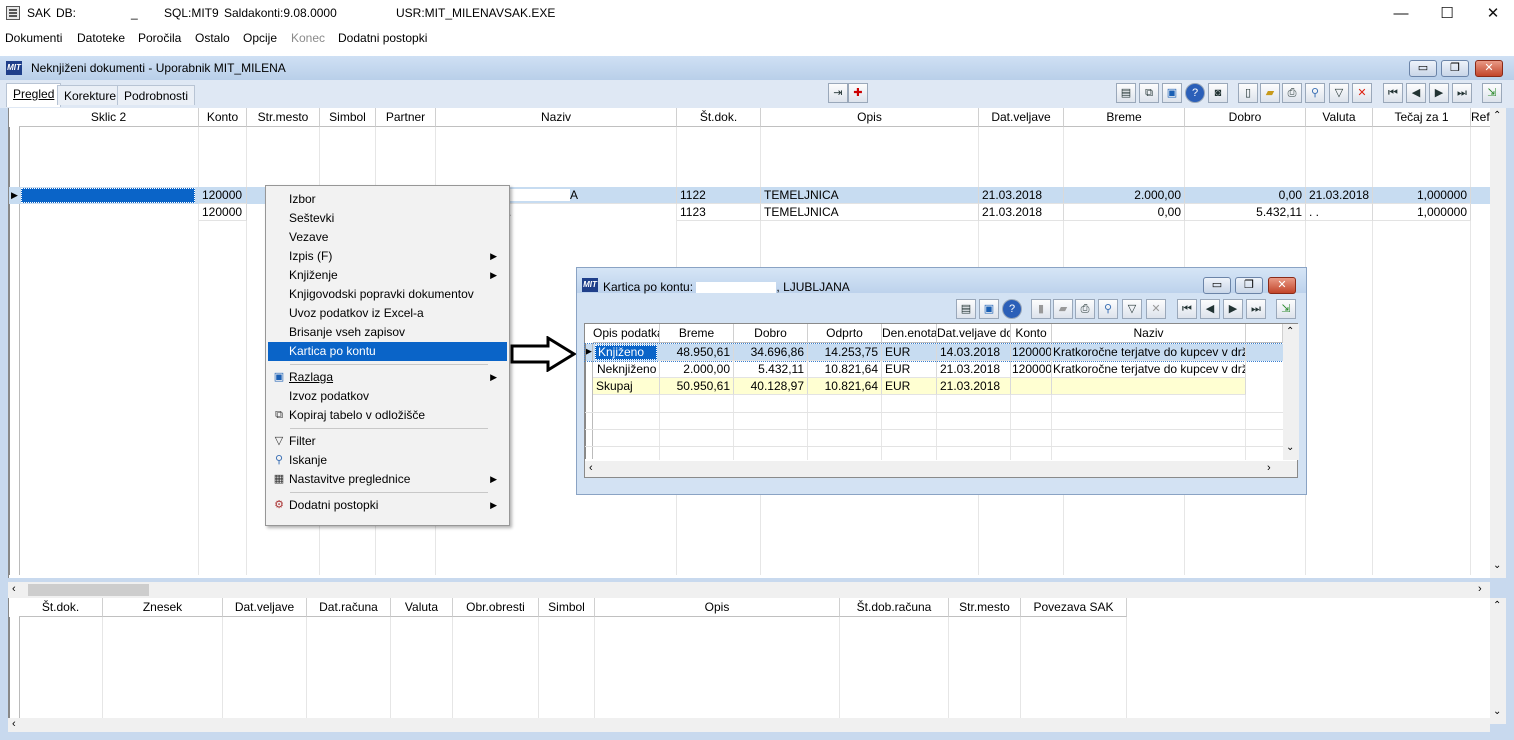 The width and height of the screenshot is (1514, 740). What do you see at coordinates (1149, 93) in the screenshot?
I see `copy-icon: ⧉` at bounding box center [1149, 93].